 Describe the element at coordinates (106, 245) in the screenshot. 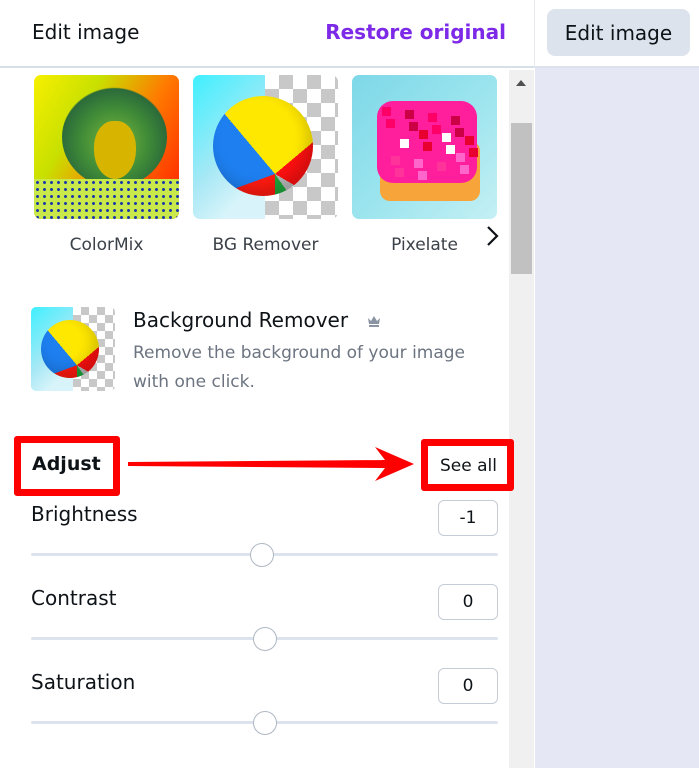

I see `effect-label: ColorMix` at that location.